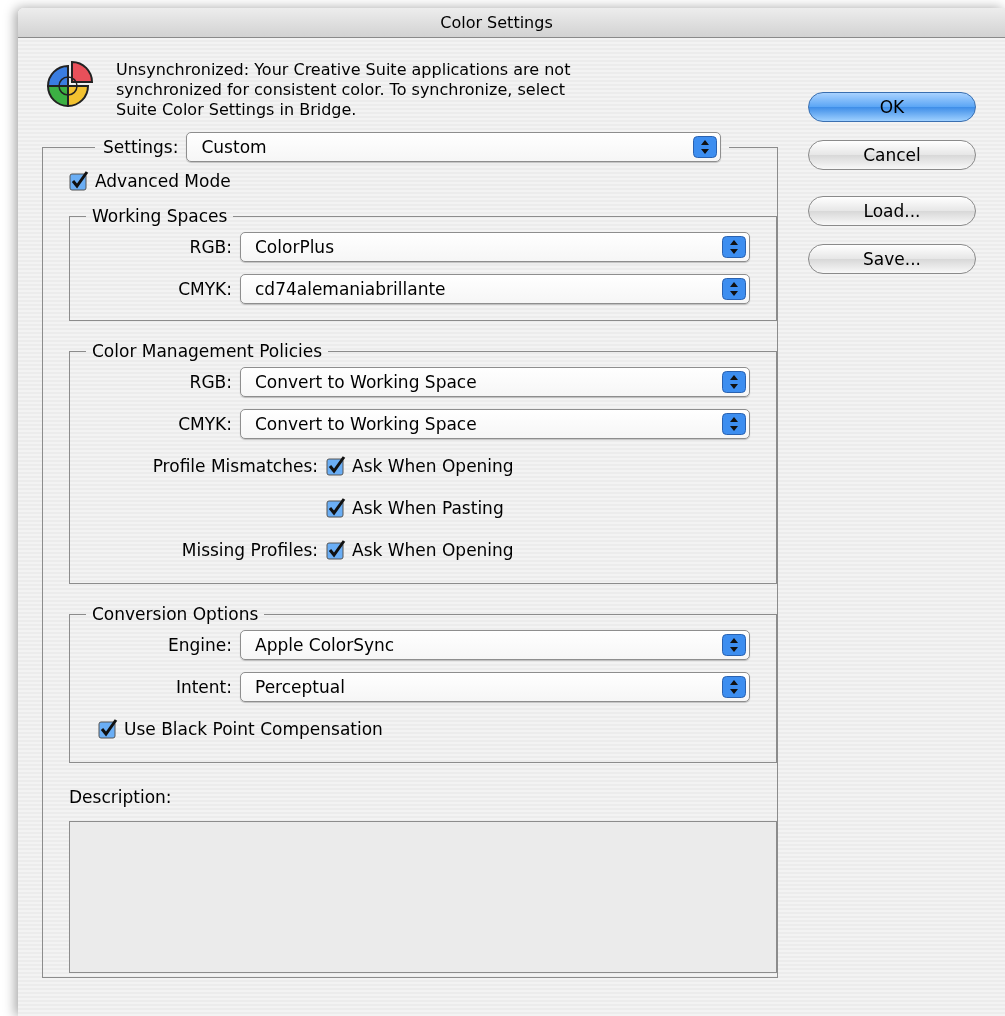  I want to click on settings-dropdown: Custom, so click(454, 147).